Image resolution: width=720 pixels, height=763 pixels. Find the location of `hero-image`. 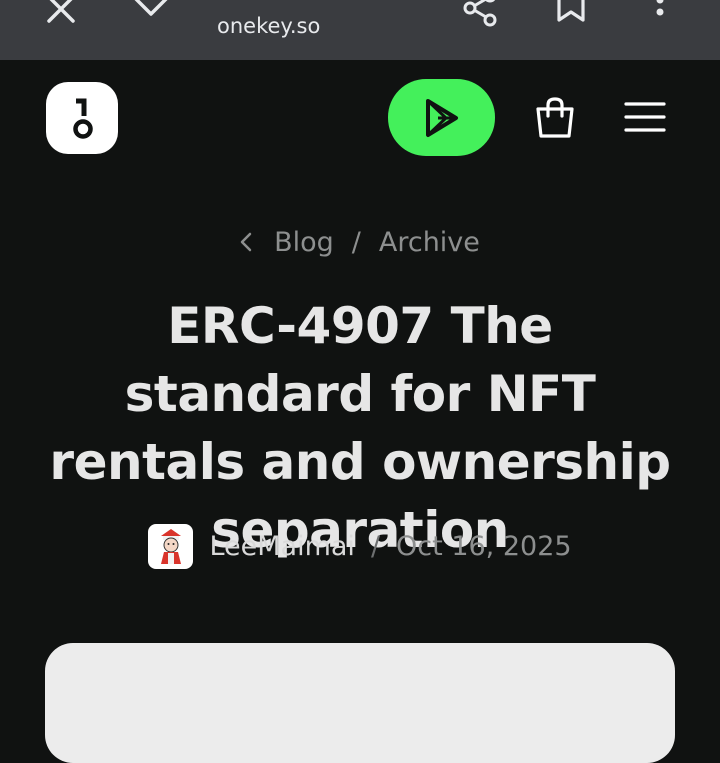

hero-image is located at coordinates (360, 703).